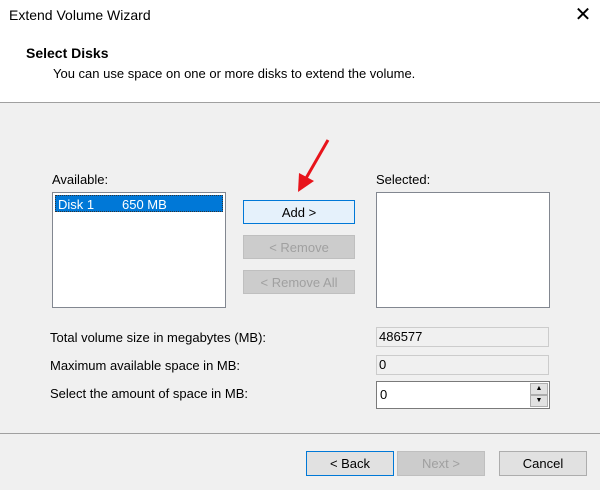 The height and width of the screenshot is (490, 600). What do you see at coordinates (463, 250) in the screenshot?
I see `selected-listbox` at bounding box center [463, 250].